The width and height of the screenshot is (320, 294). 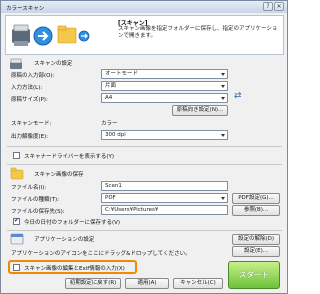 What do you see at coordinates (16, 63) in the screenshot?
I see `scanner-icon` at bounding box center [16, 63].